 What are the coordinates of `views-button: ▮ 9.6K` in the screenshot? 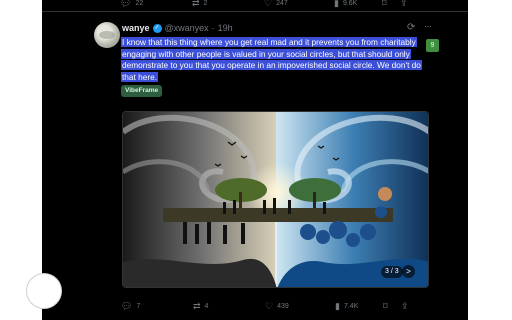 It's located at (345, 4).